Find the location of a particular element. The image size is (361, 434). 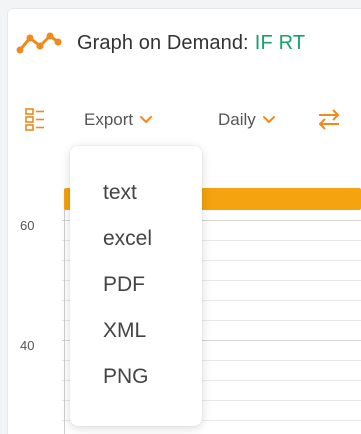

export-option-pdf: PDF is located at coordinates (136, 285).